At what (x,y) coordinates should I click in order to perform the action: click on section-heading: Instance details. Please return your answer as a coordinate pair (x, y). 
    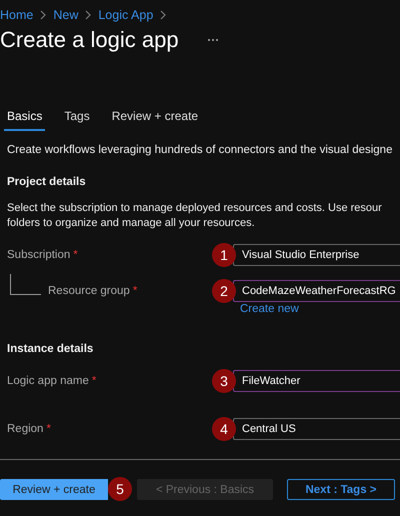
    Looking at the image, I should click on (50, 349).